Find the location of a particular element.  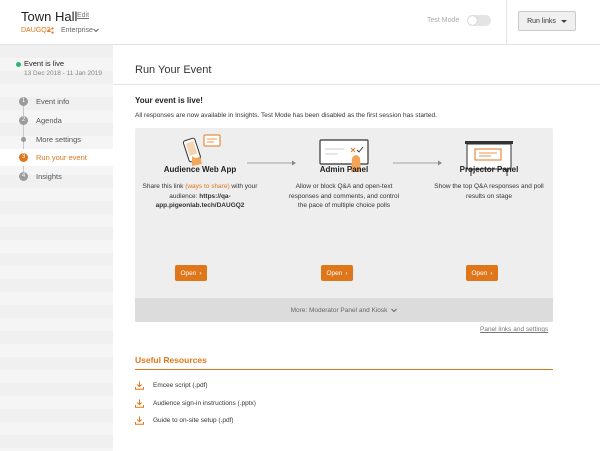

step-number: 2 is located at coordinates (23, 120).